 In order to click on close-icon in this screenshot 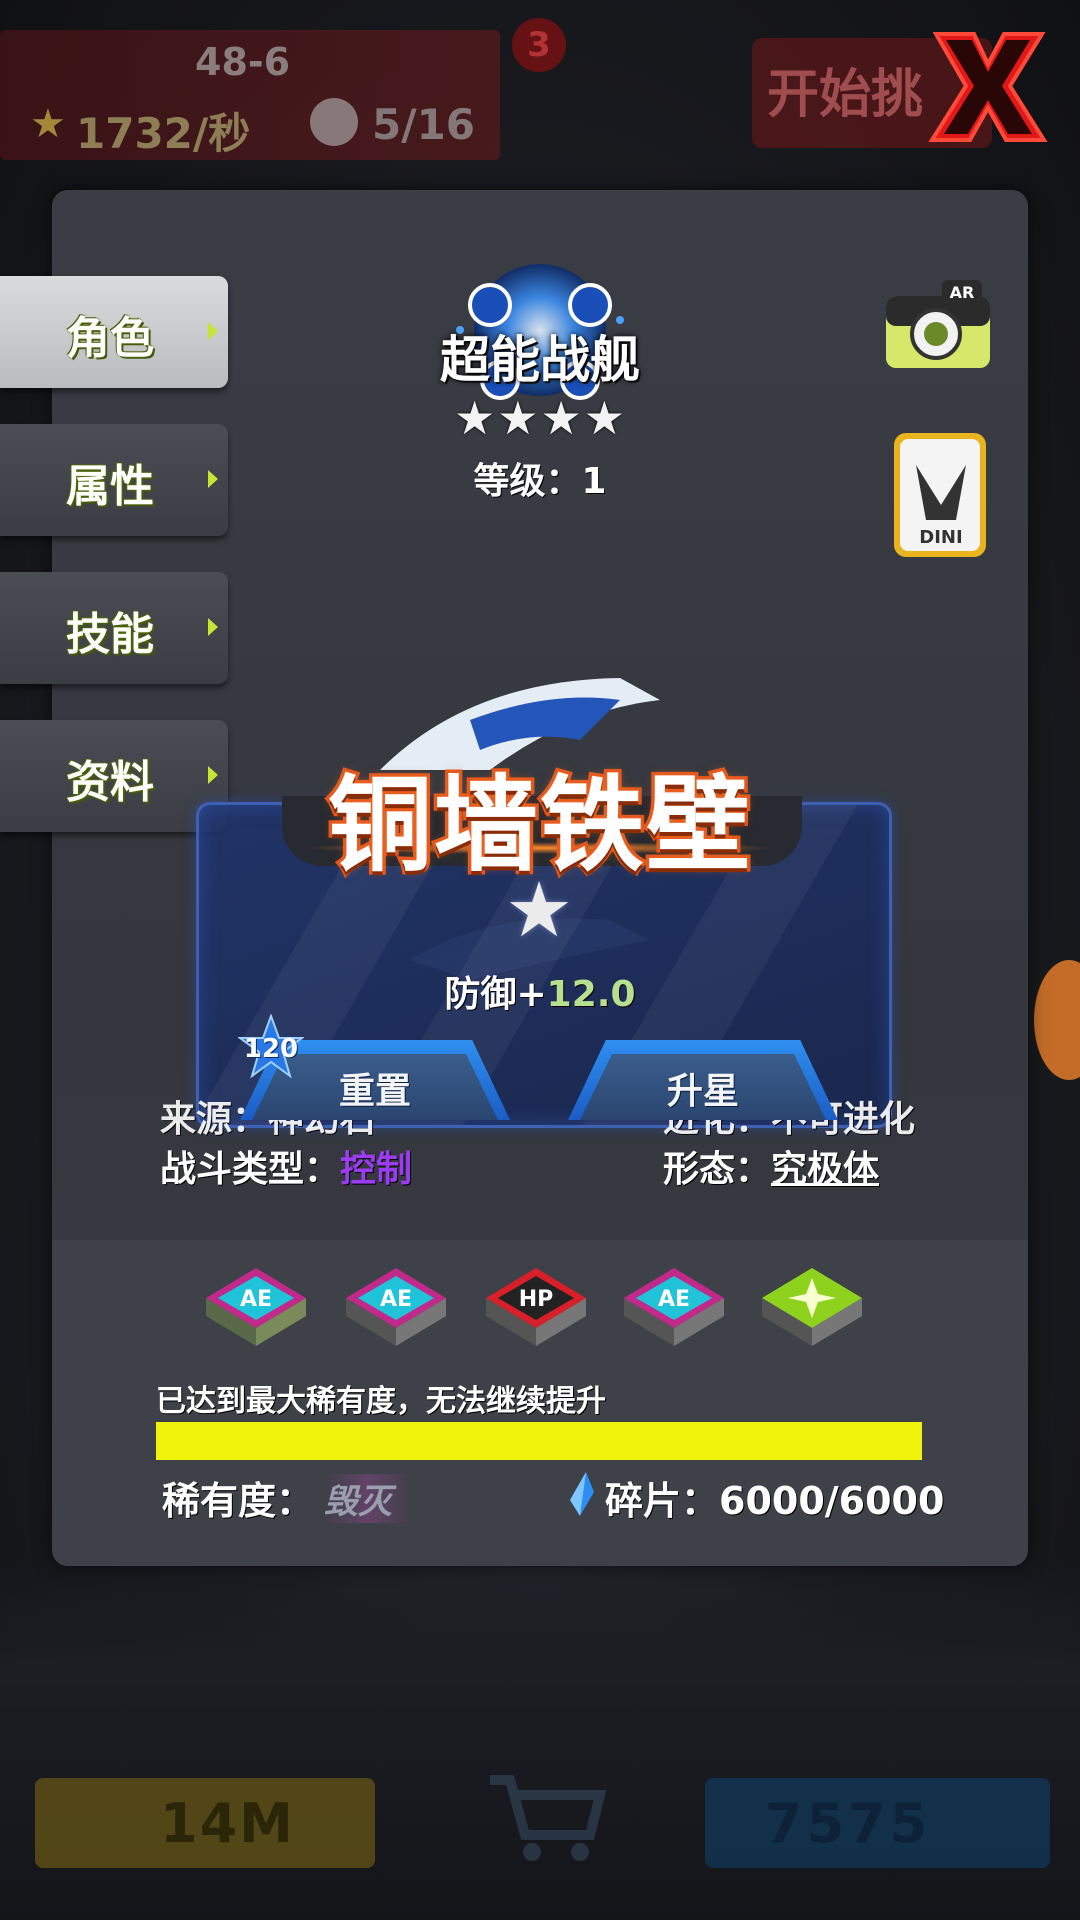, I will do `click(988, 87)`.